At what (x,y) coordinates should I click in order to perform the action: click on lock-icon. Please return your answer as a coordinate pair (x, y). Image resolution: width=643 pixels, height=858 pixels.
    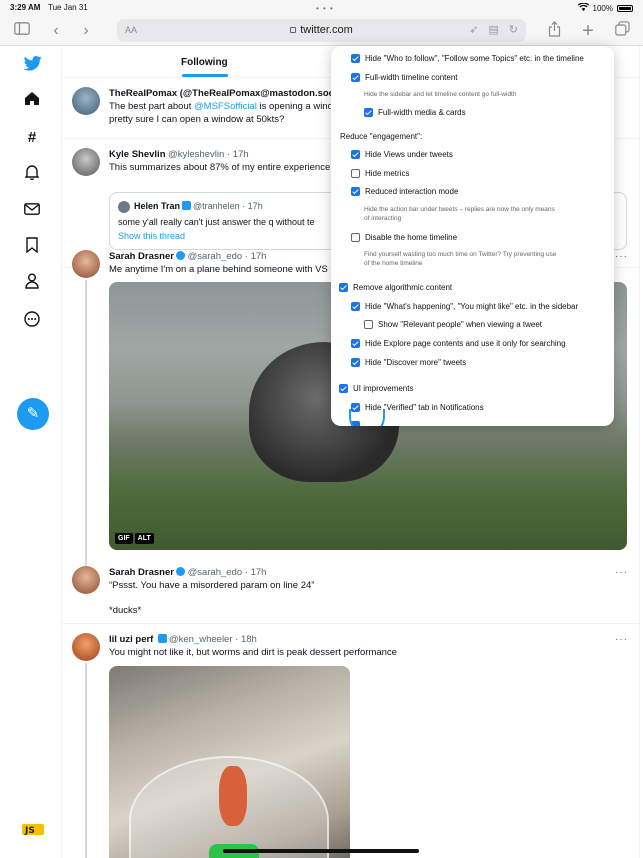
    Looking at the image, I should click on (293, 30).